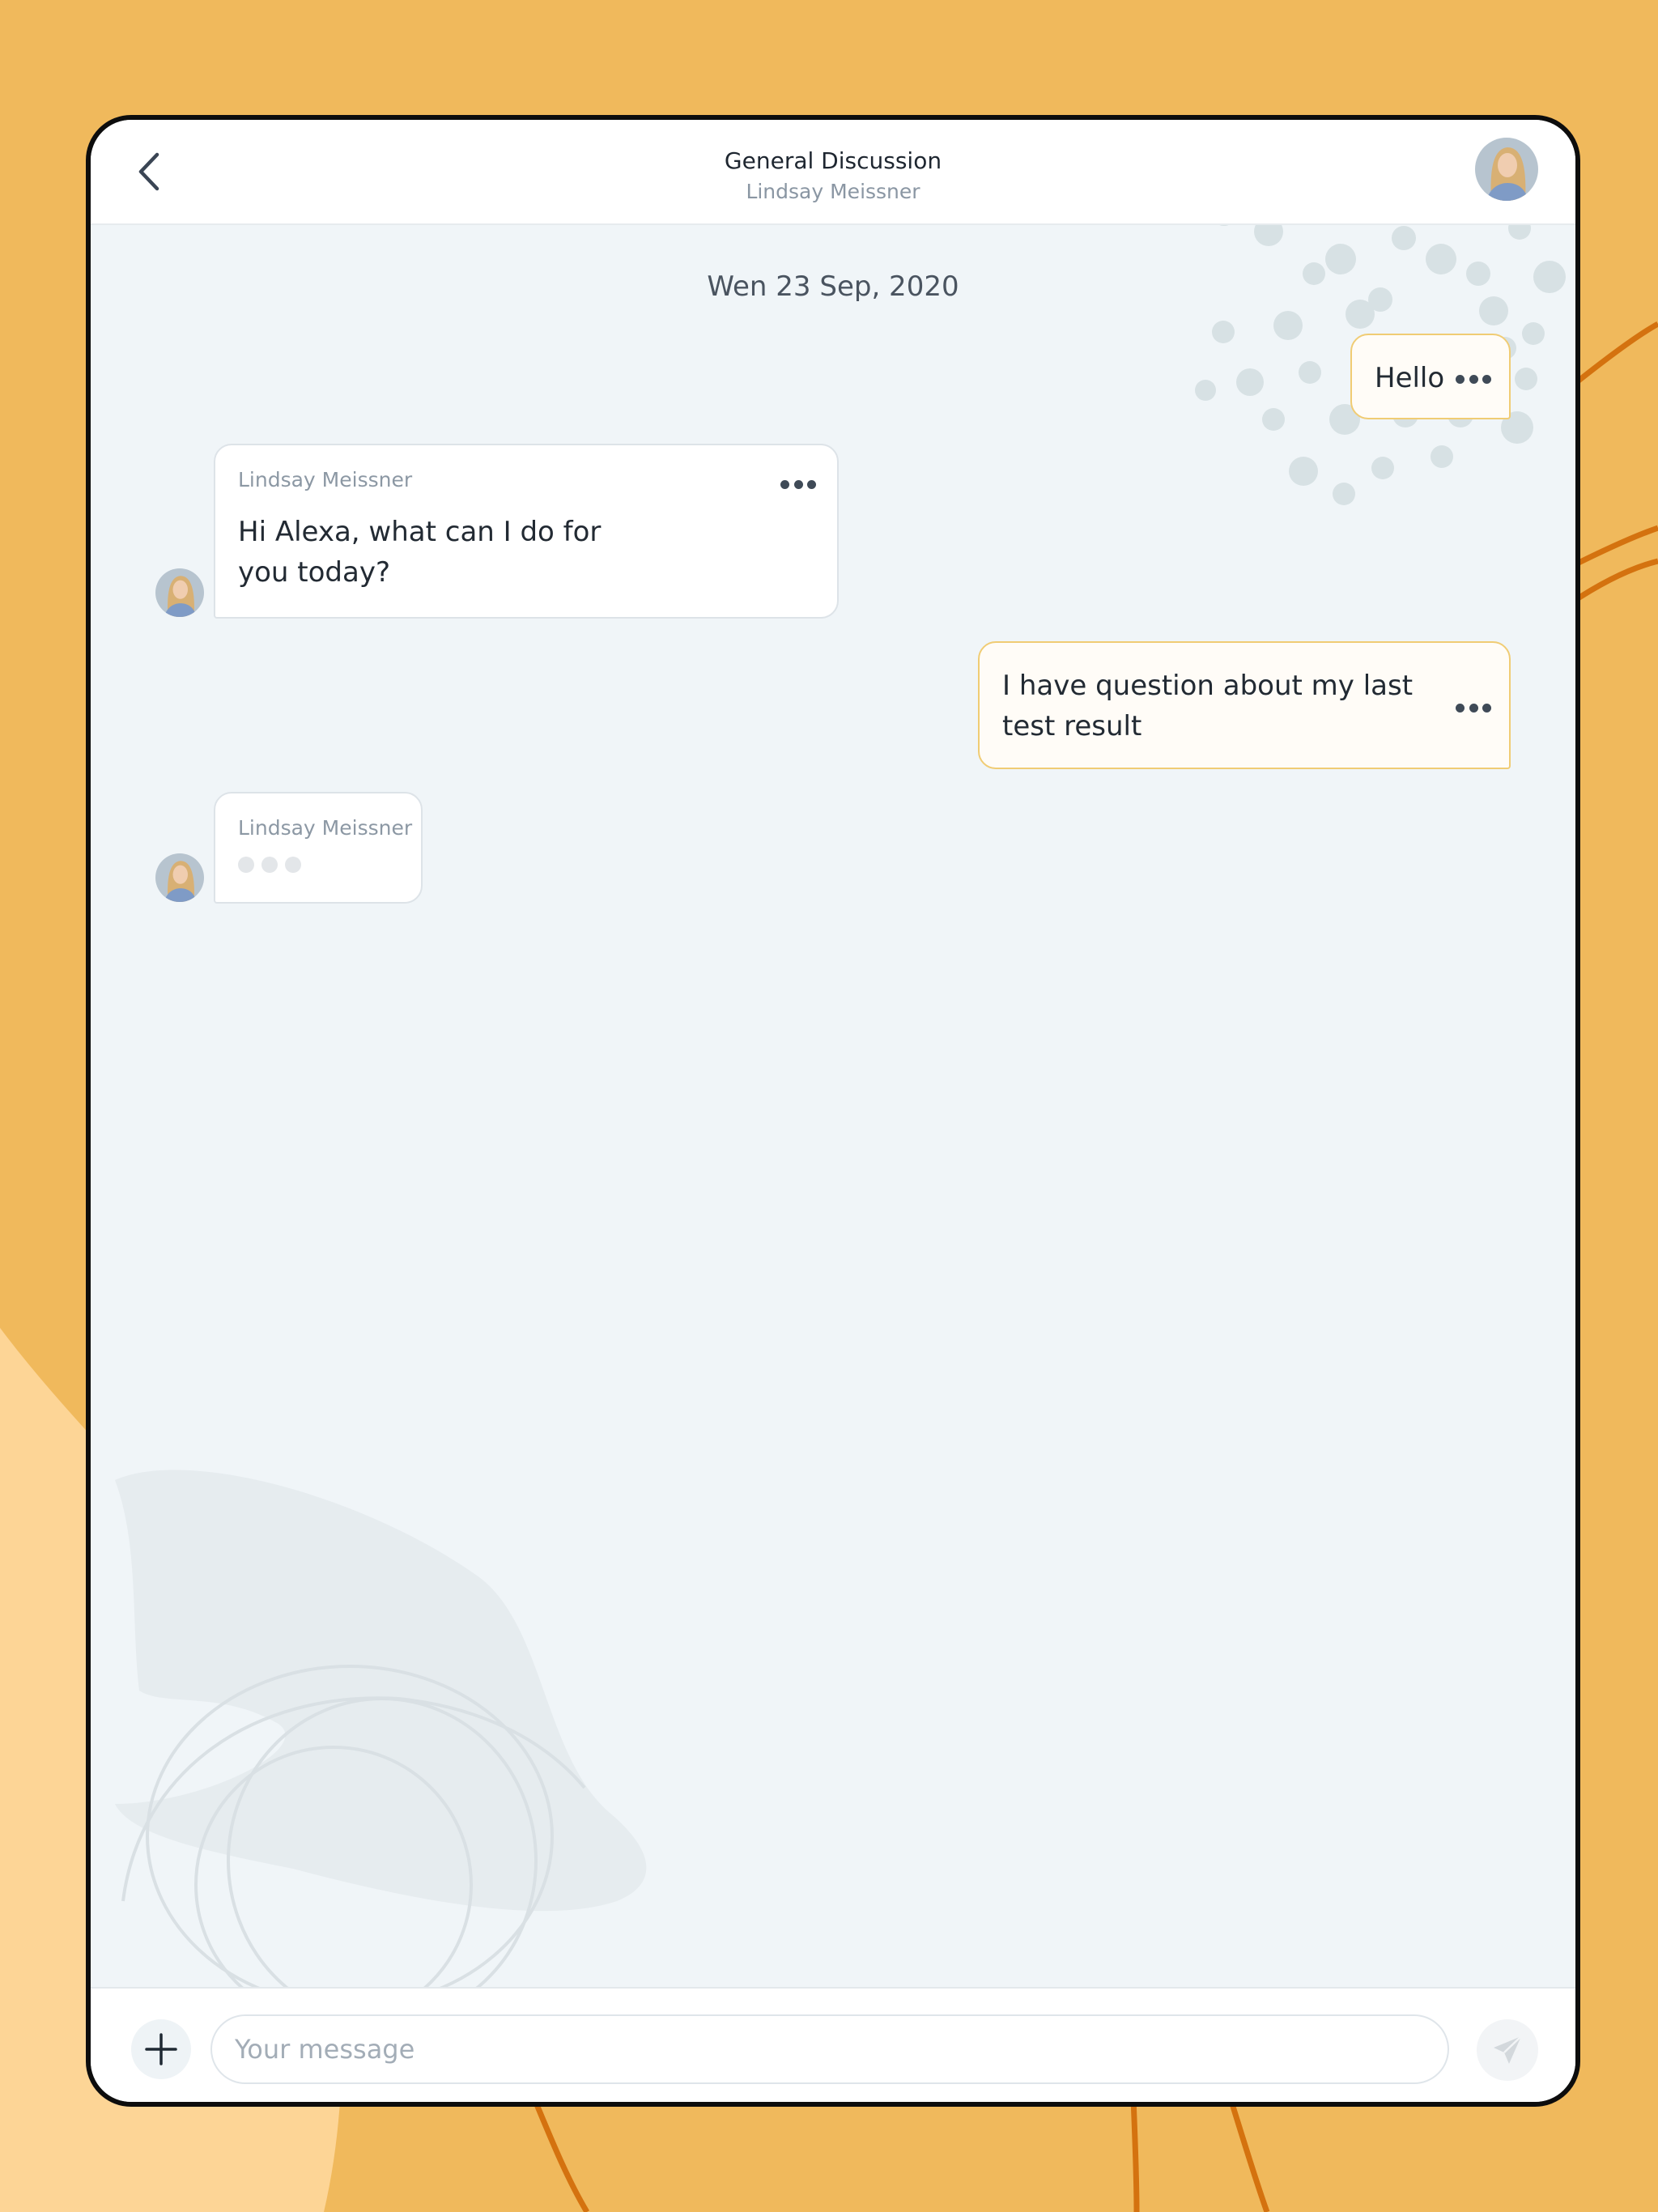  What do you see at coordinates (833, 286) in the screenshot?
I see `date-separator: Wen 23 Sep, 2020` at bounding box center [833, 286].